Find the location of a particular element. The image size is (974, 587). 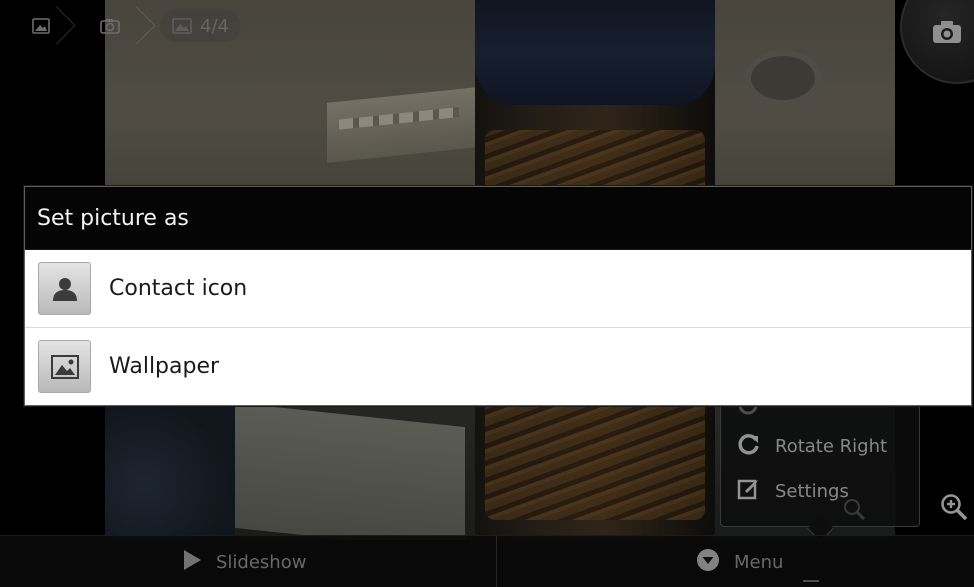

wallpaper-icon is located at coordinates (64, 366).